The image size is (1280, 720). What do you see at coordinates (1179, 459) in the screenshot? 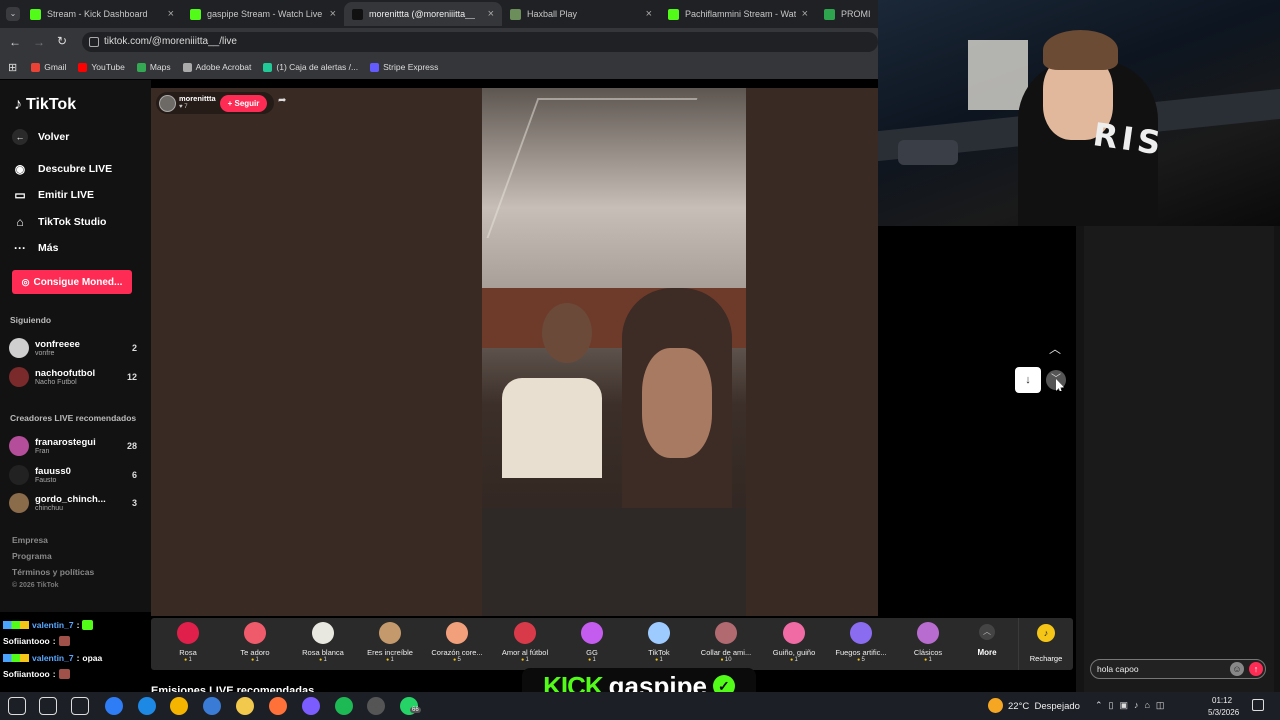
I see `chat-panel` at bounding box center [1179, 459].